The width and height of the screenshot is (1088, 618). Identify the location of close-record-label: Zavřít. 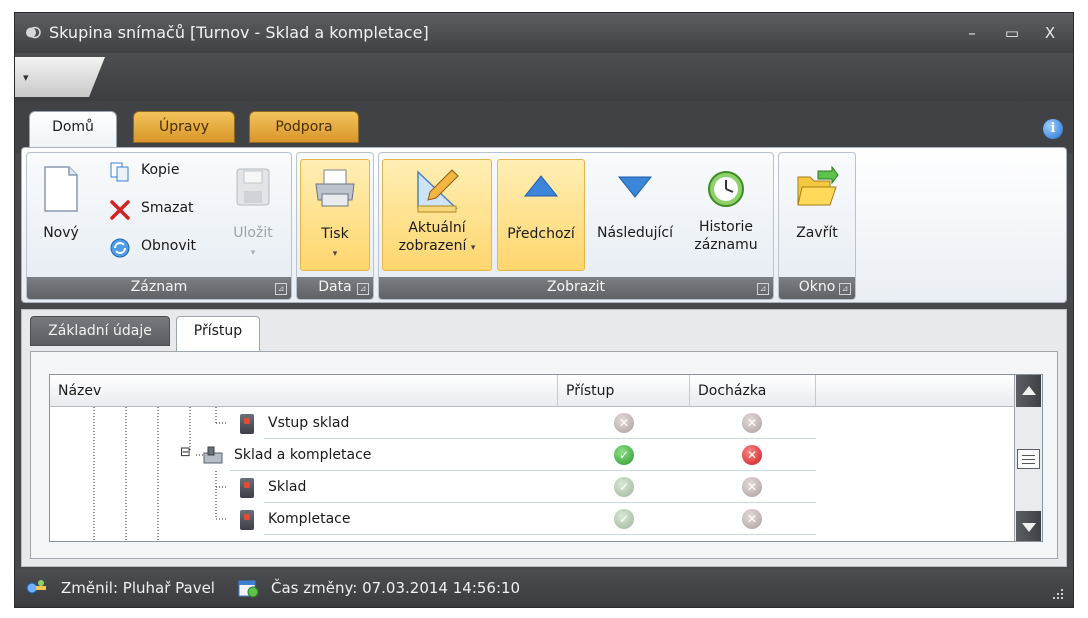
(817, 233).